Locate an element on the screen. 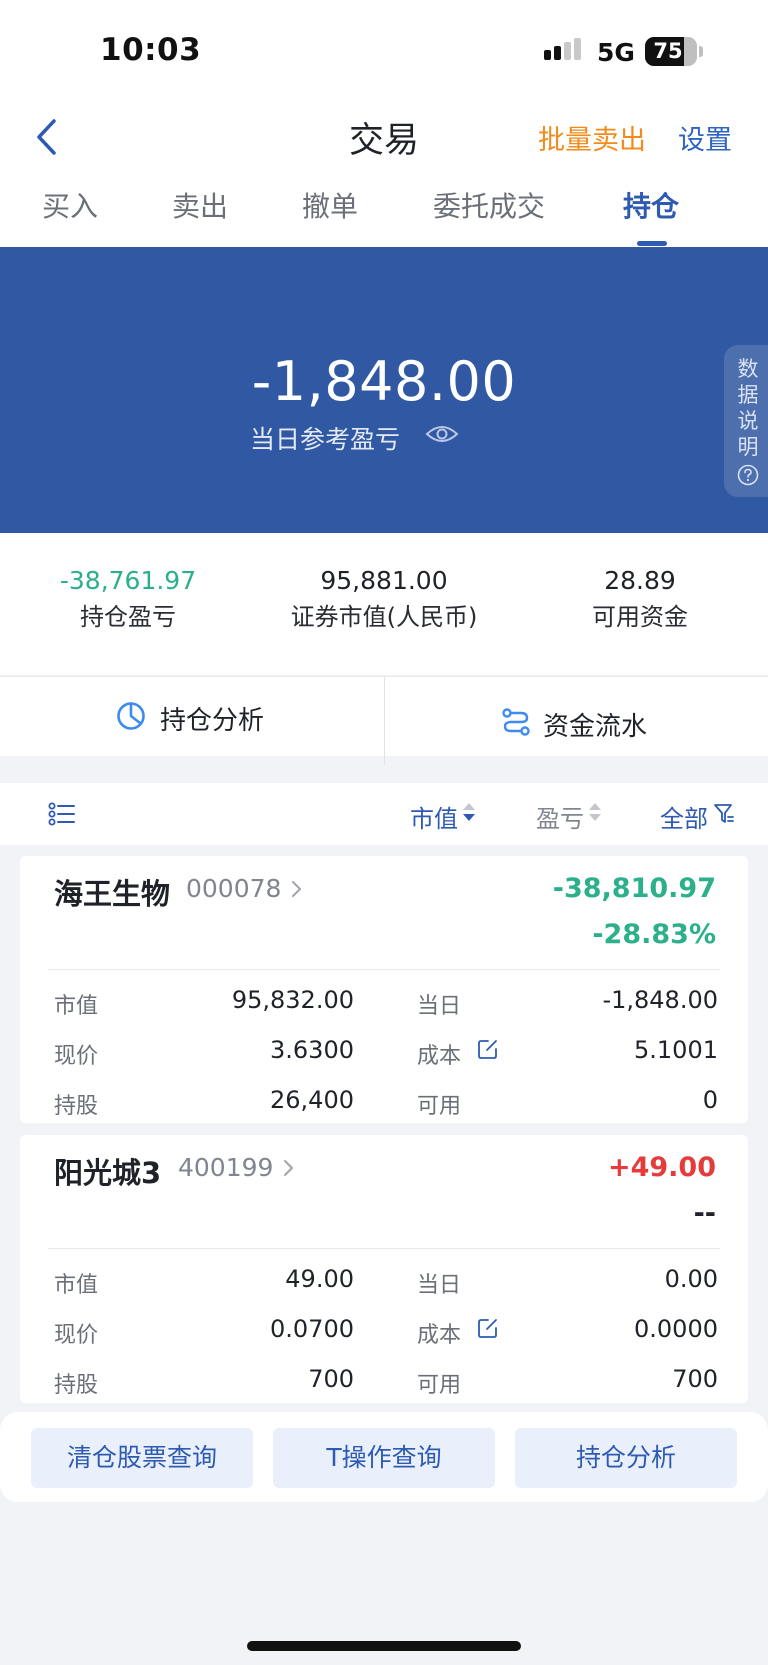  summary-position-pnl: -38,761.97 持仓盈亏 is located at coordinates (128, 599).